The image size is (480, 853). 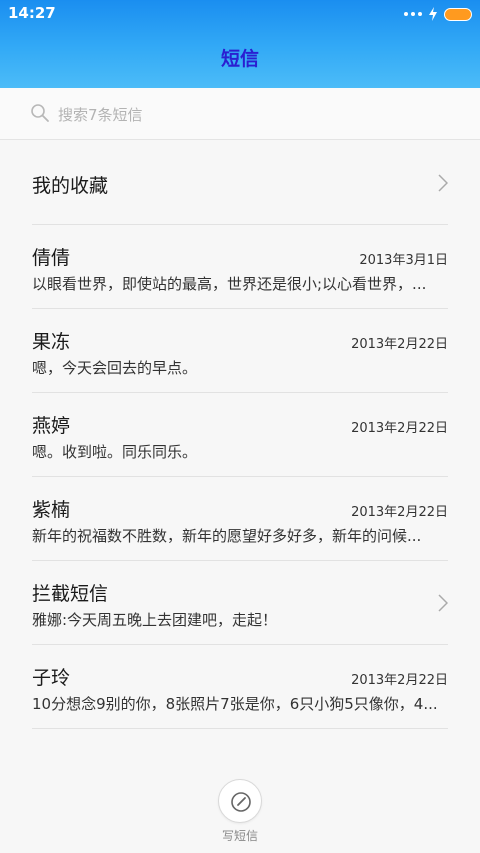 I want to click on message-preview: 嗯。收到啦。同乐同乐。, so click(x=115, y=452).